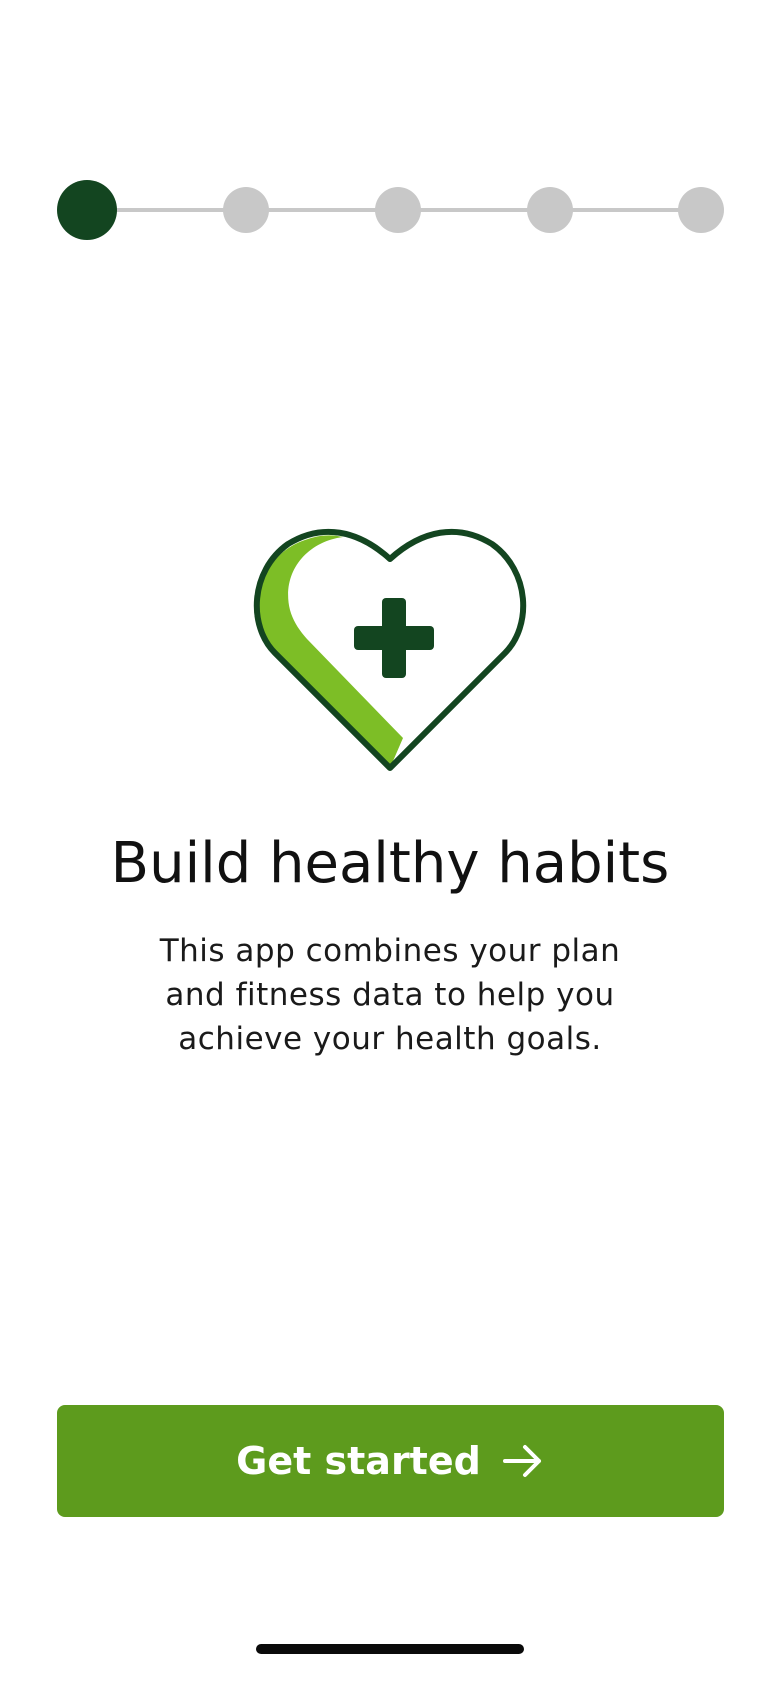 Image resolution: width=780 pixels, height=1688 pixels. I want to click on arrow-right-icon, so click(521, 1461).